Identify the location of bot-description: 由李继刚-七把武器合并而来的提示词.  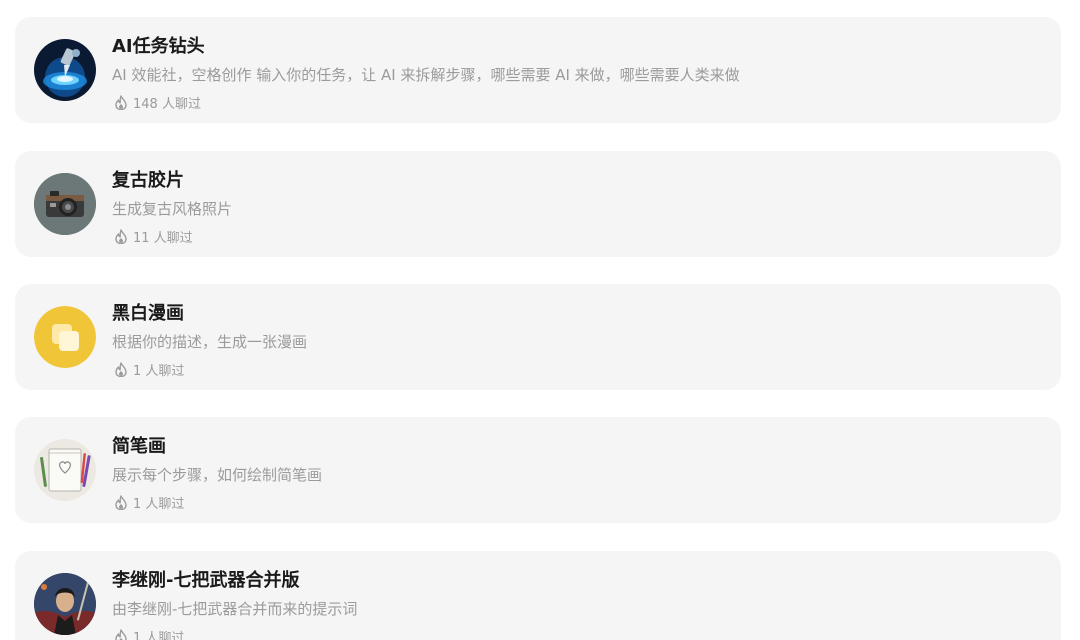
(235, 609).